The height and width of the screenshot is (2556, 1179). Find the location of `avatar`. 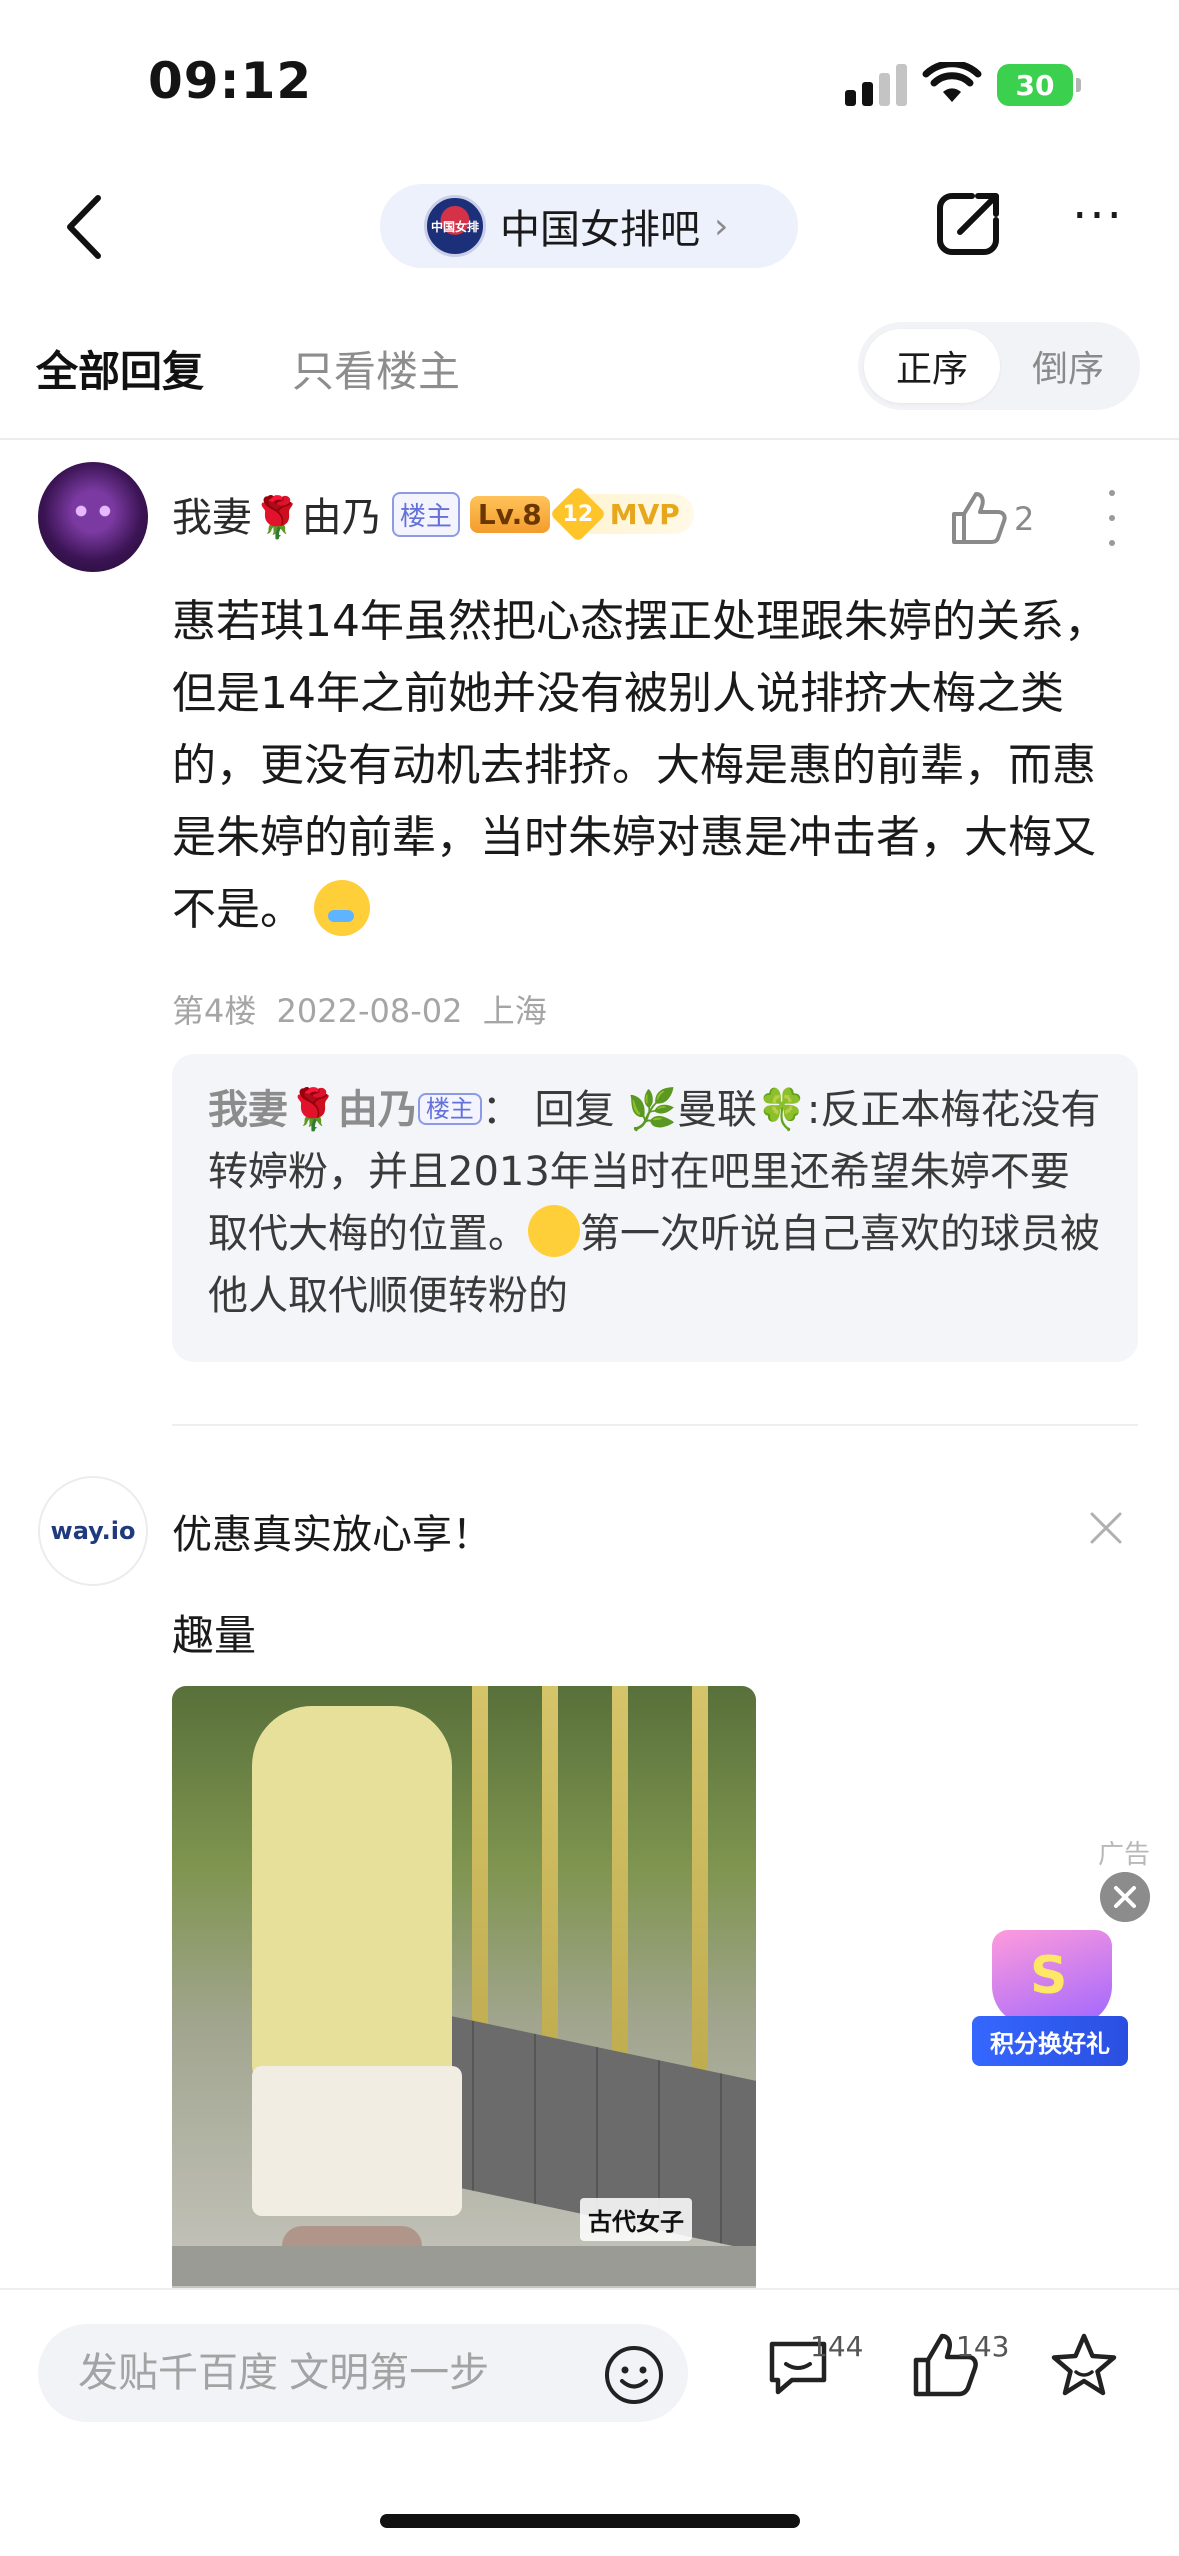

avatar is located at coordinates (93, 517).